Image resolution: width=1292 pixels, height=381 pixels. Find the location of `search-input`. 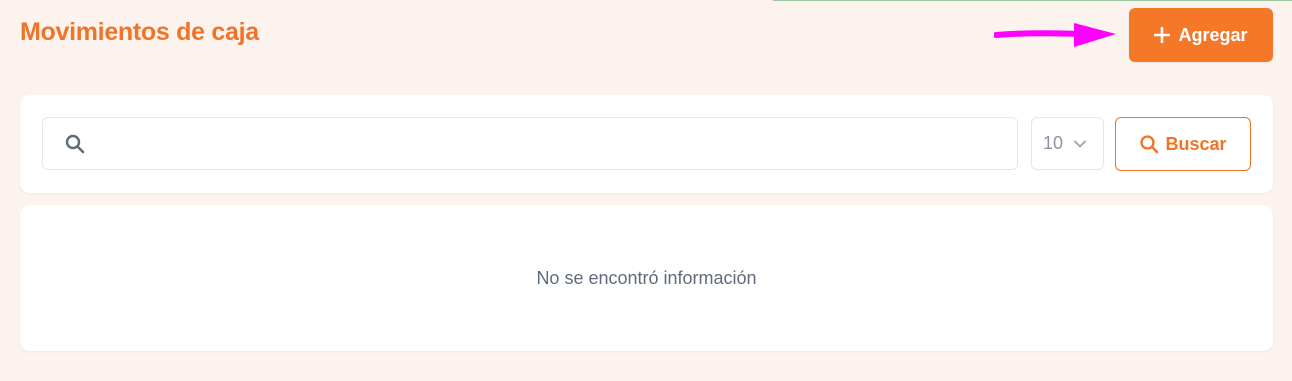

search-input is located at coordinates (551, 144).